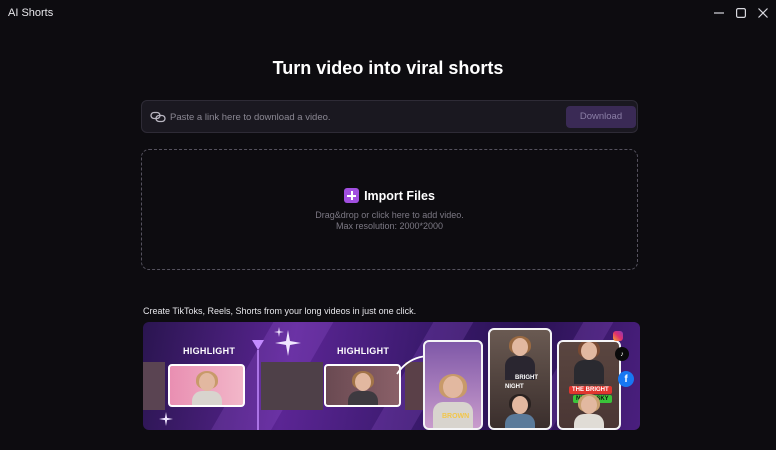 This screenshot has width=776, height=450. I want to click on short-preview: BROWN, so click(453, 385).